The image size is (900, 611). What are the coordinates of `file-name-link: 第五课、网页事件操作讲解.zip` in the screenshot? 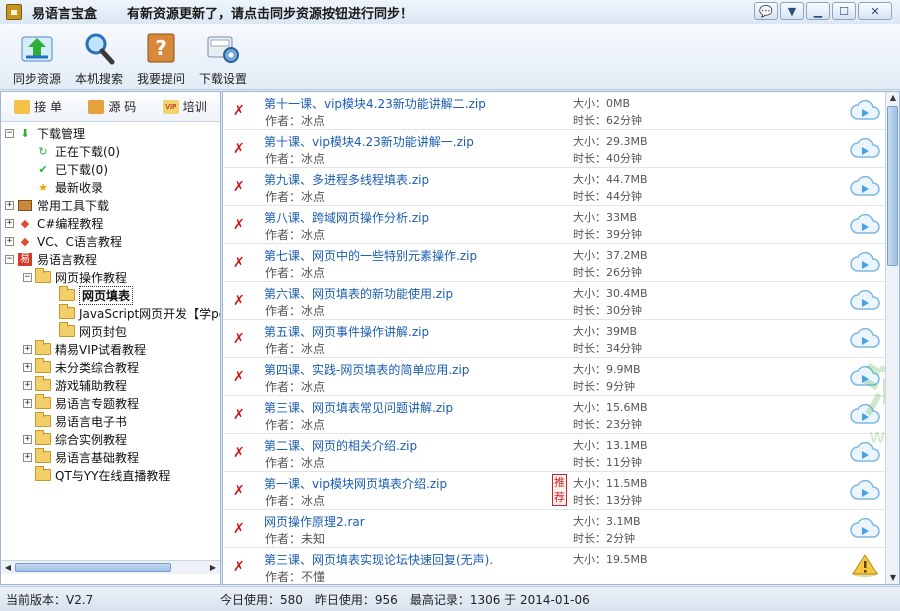 It's located at (346, 331).